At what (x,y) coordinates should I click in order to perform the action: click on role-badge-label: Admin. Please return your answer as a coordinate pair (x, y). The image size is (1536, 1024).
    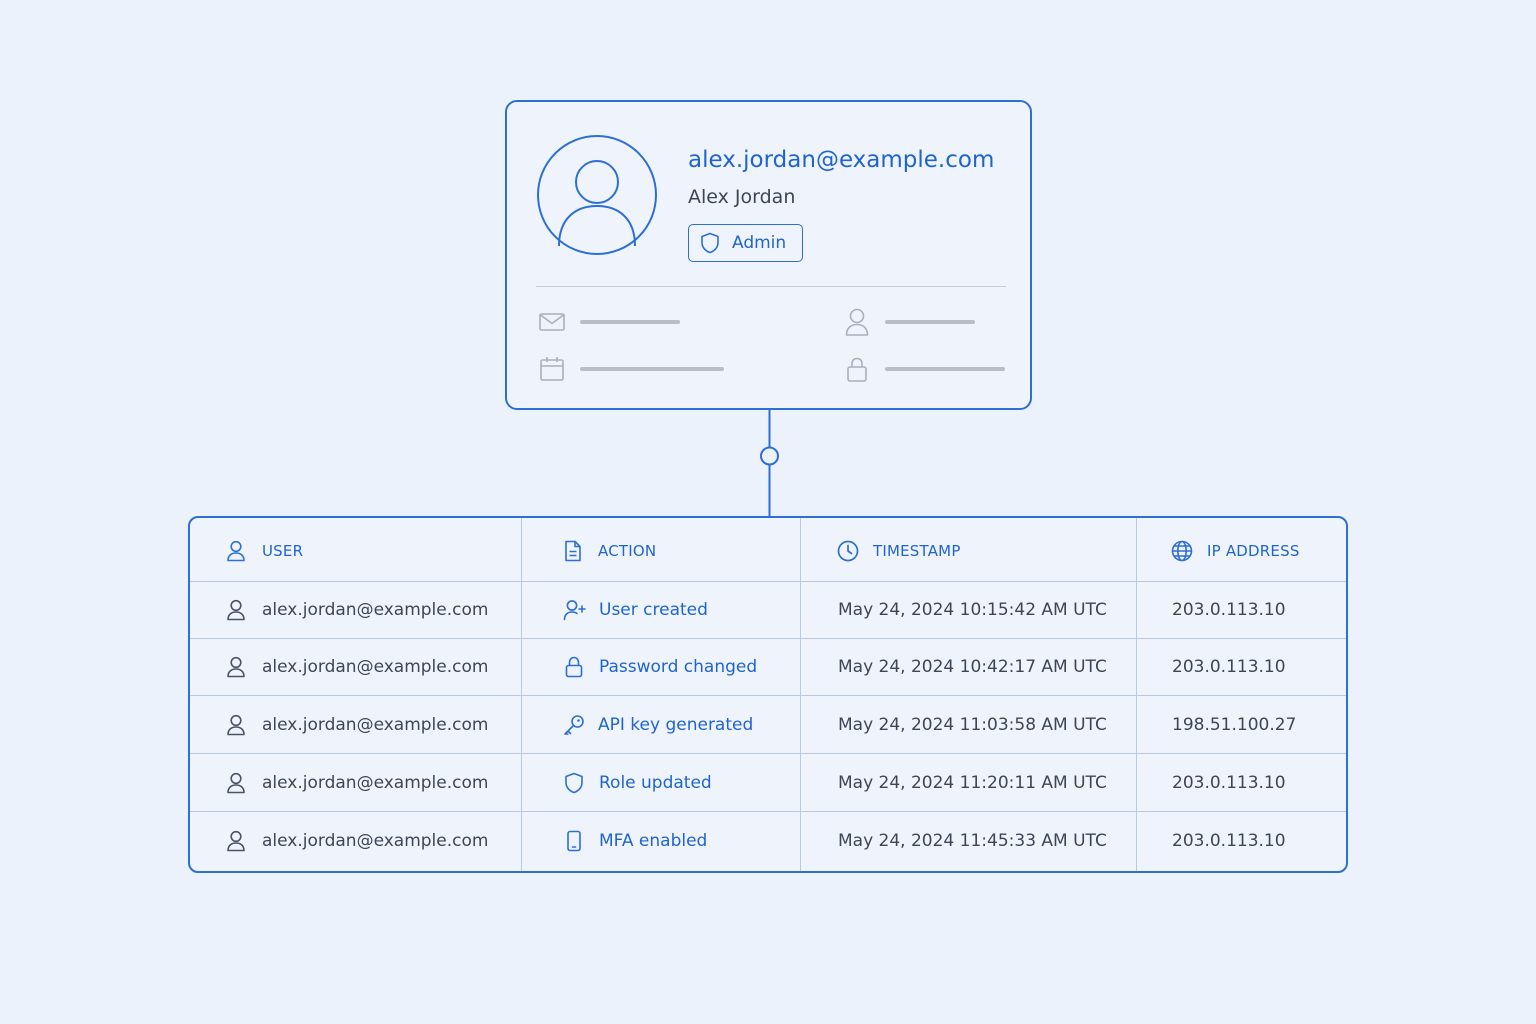
    Looking at the image, I should click on (759, 243).